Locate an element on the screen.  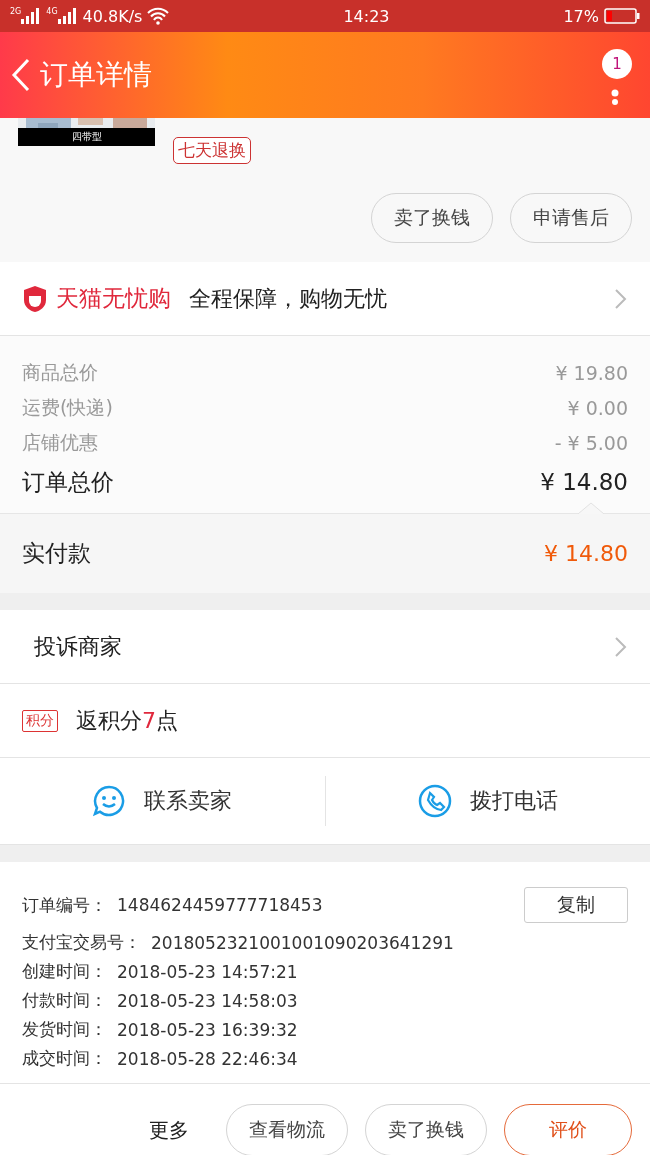
paid-label: 实付款 is located at coordinates (56, 553).